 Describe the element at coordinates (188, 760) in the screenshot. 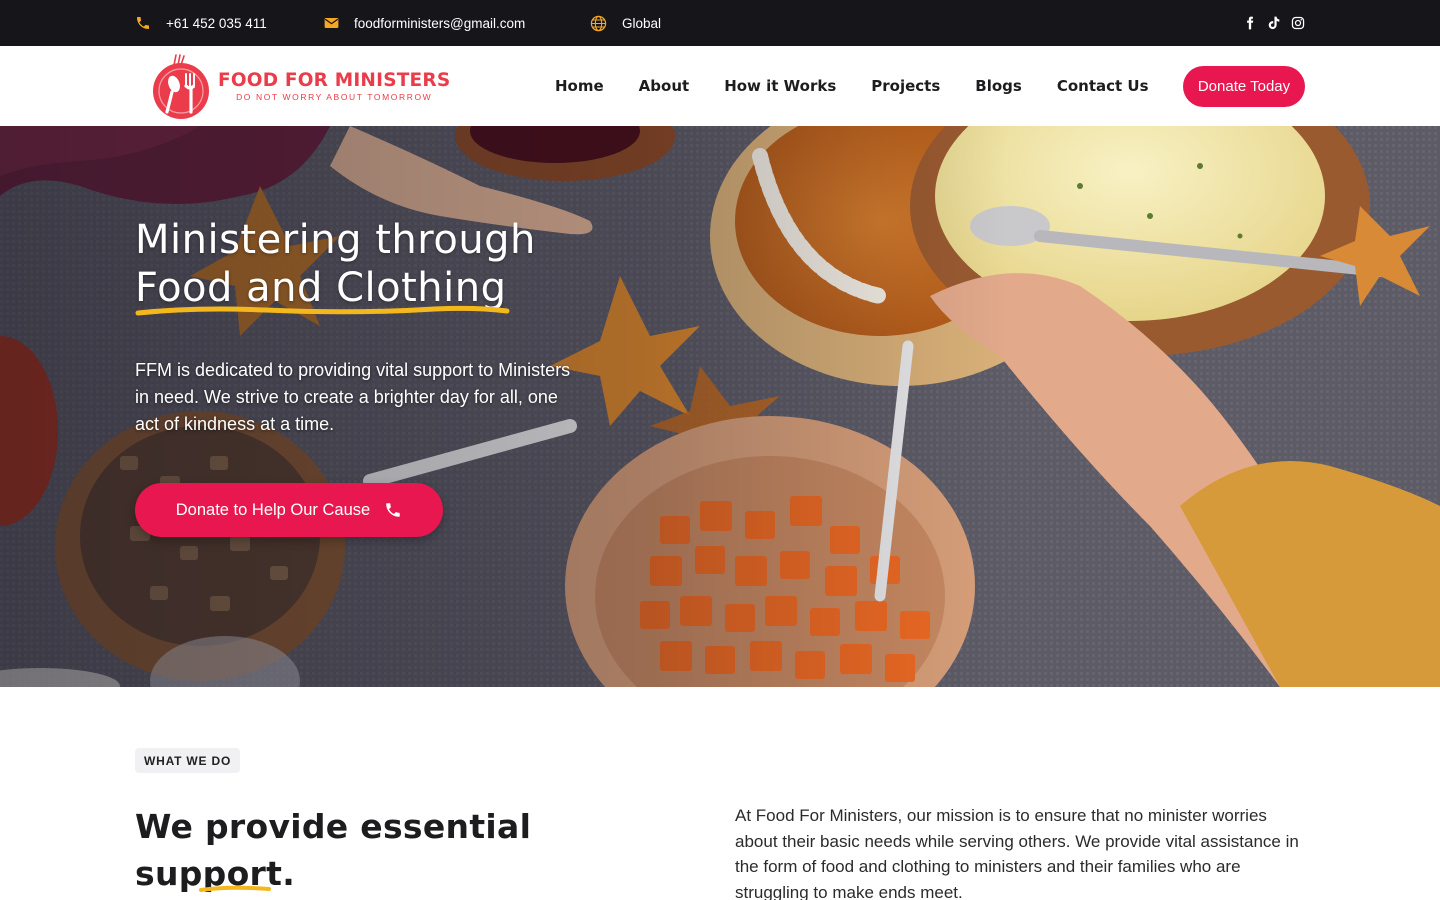

I see `section-badge: WHAT WE DO` at that location.